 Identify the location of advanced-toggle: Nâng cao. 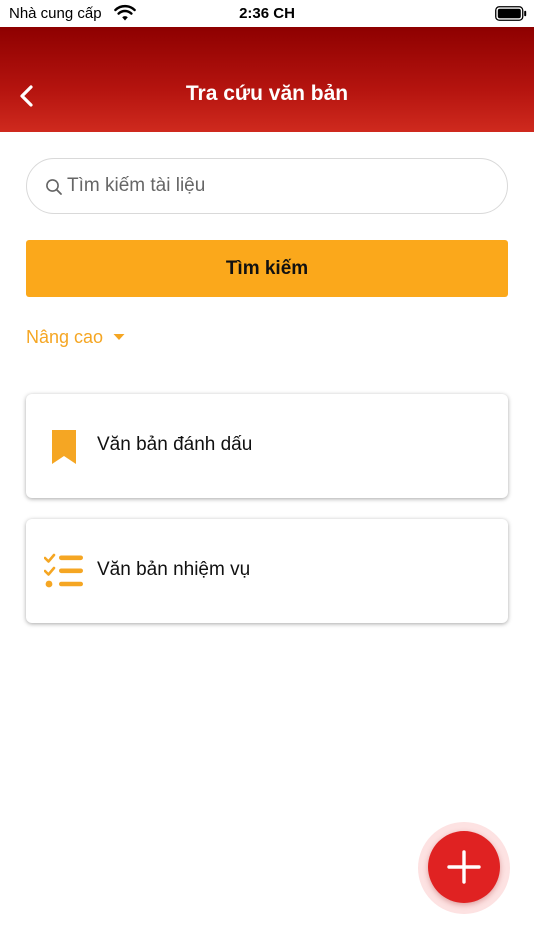
(75, 337).